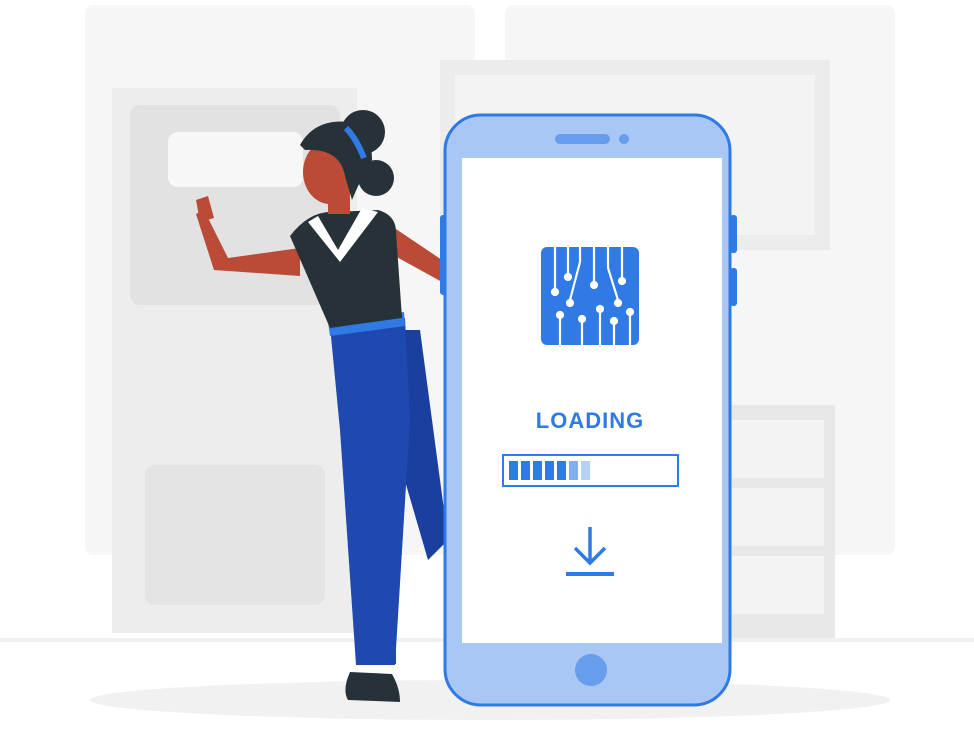  Describe the element at coordinates (590, 296) in the screenshot. I see `circuit-chip-icon` at that location.